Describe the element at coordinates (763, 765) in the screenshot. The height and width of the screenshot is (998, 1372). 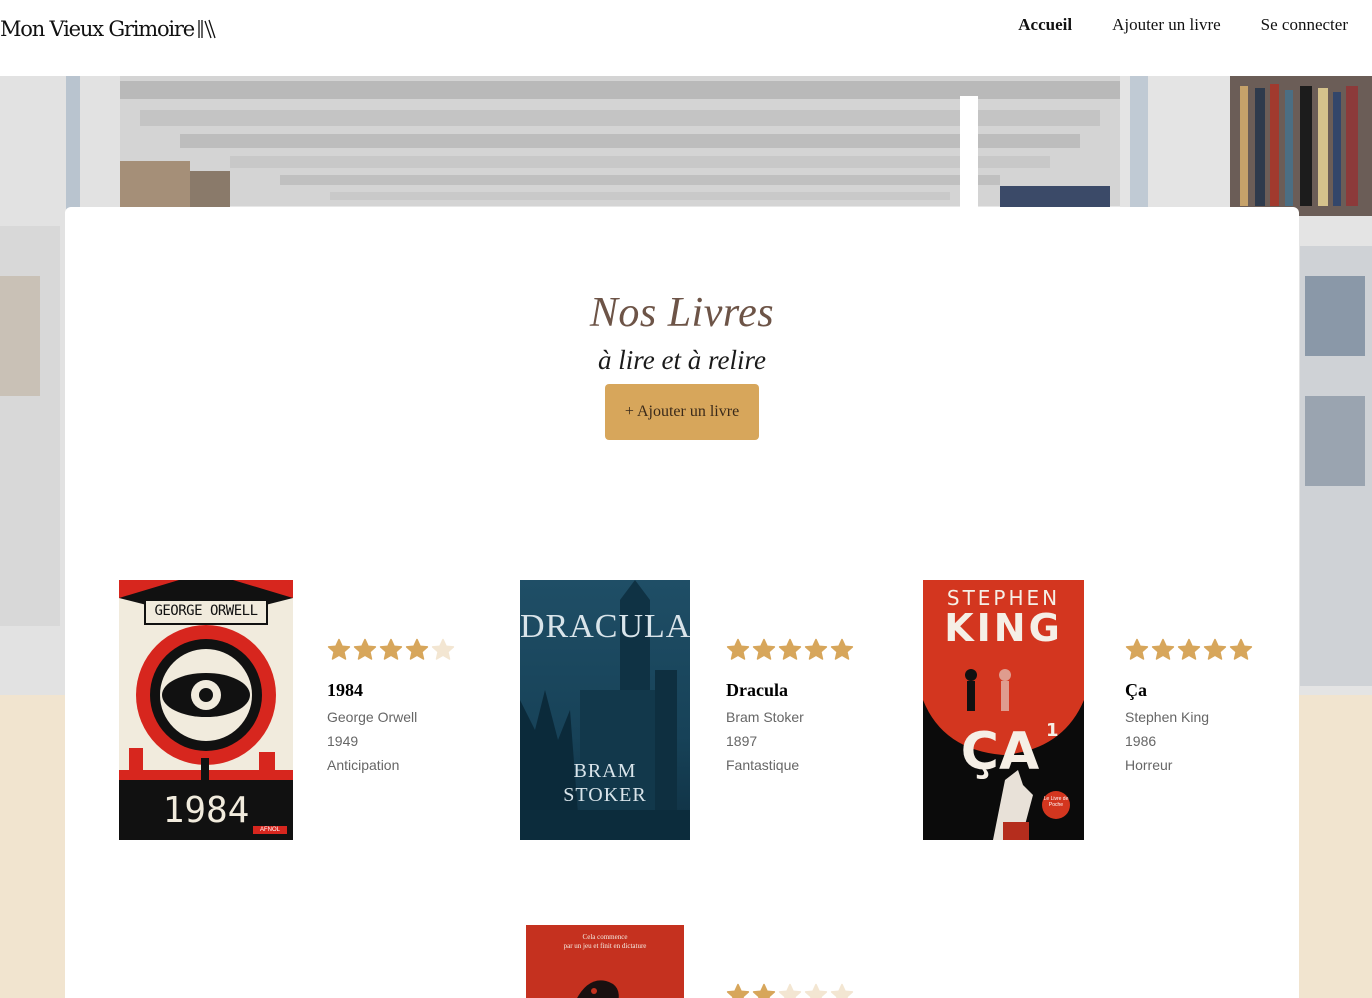
I see `book-genre: Fantastique` at that location.